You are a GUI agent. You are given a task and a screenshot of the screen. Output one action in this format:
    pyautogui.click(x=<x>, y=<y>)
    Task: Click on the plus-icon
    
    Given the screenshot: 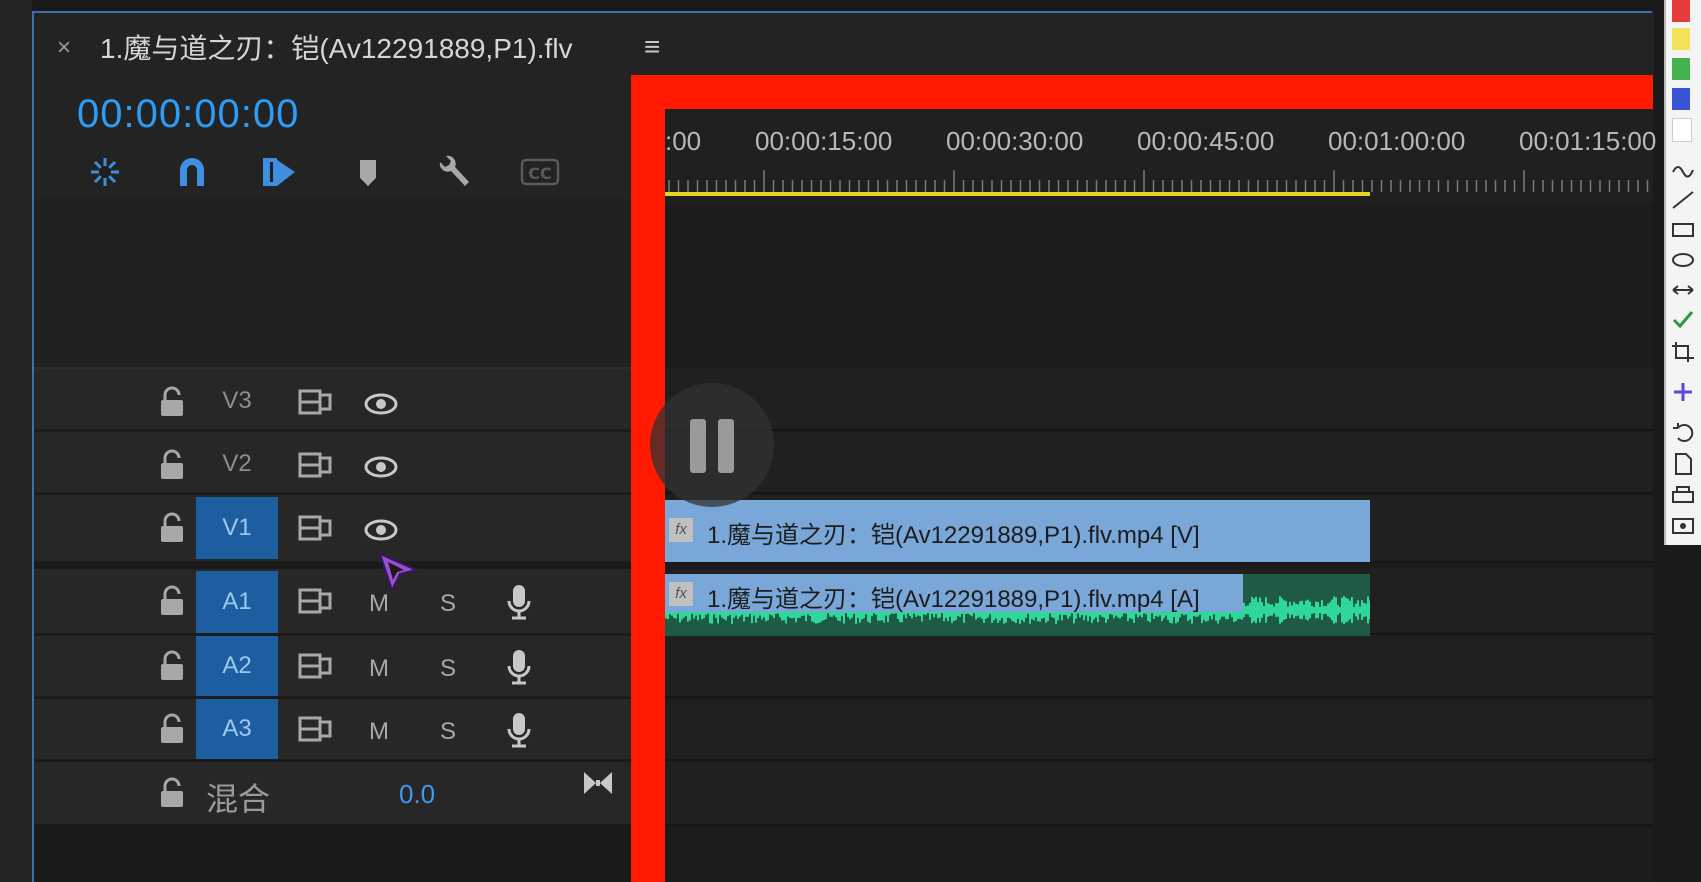 What is the action you would take?
    pyautogui.click(x=1683, y=392)
    